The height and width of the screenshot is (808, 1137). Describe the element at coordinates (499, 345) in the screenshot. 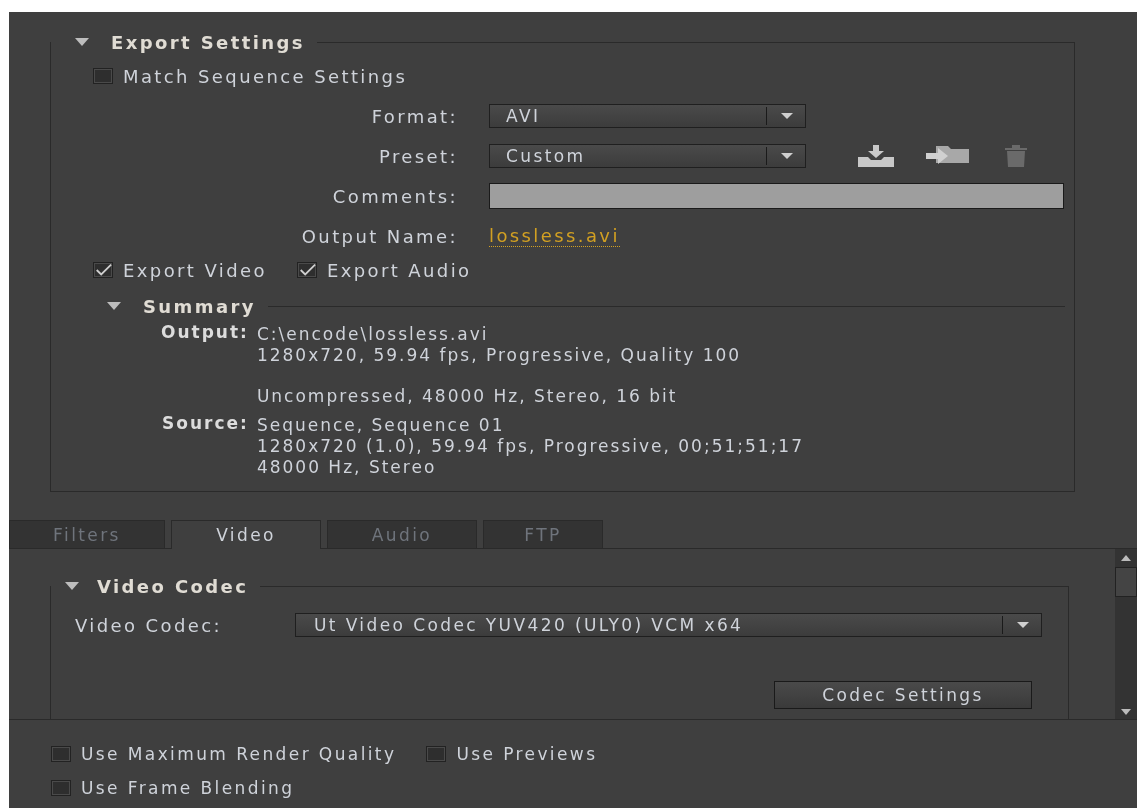

I see `summary-text: C:\encode\lossless.avi 1280x720, 59.94 fps, Progressive, Quality 100` at that location.